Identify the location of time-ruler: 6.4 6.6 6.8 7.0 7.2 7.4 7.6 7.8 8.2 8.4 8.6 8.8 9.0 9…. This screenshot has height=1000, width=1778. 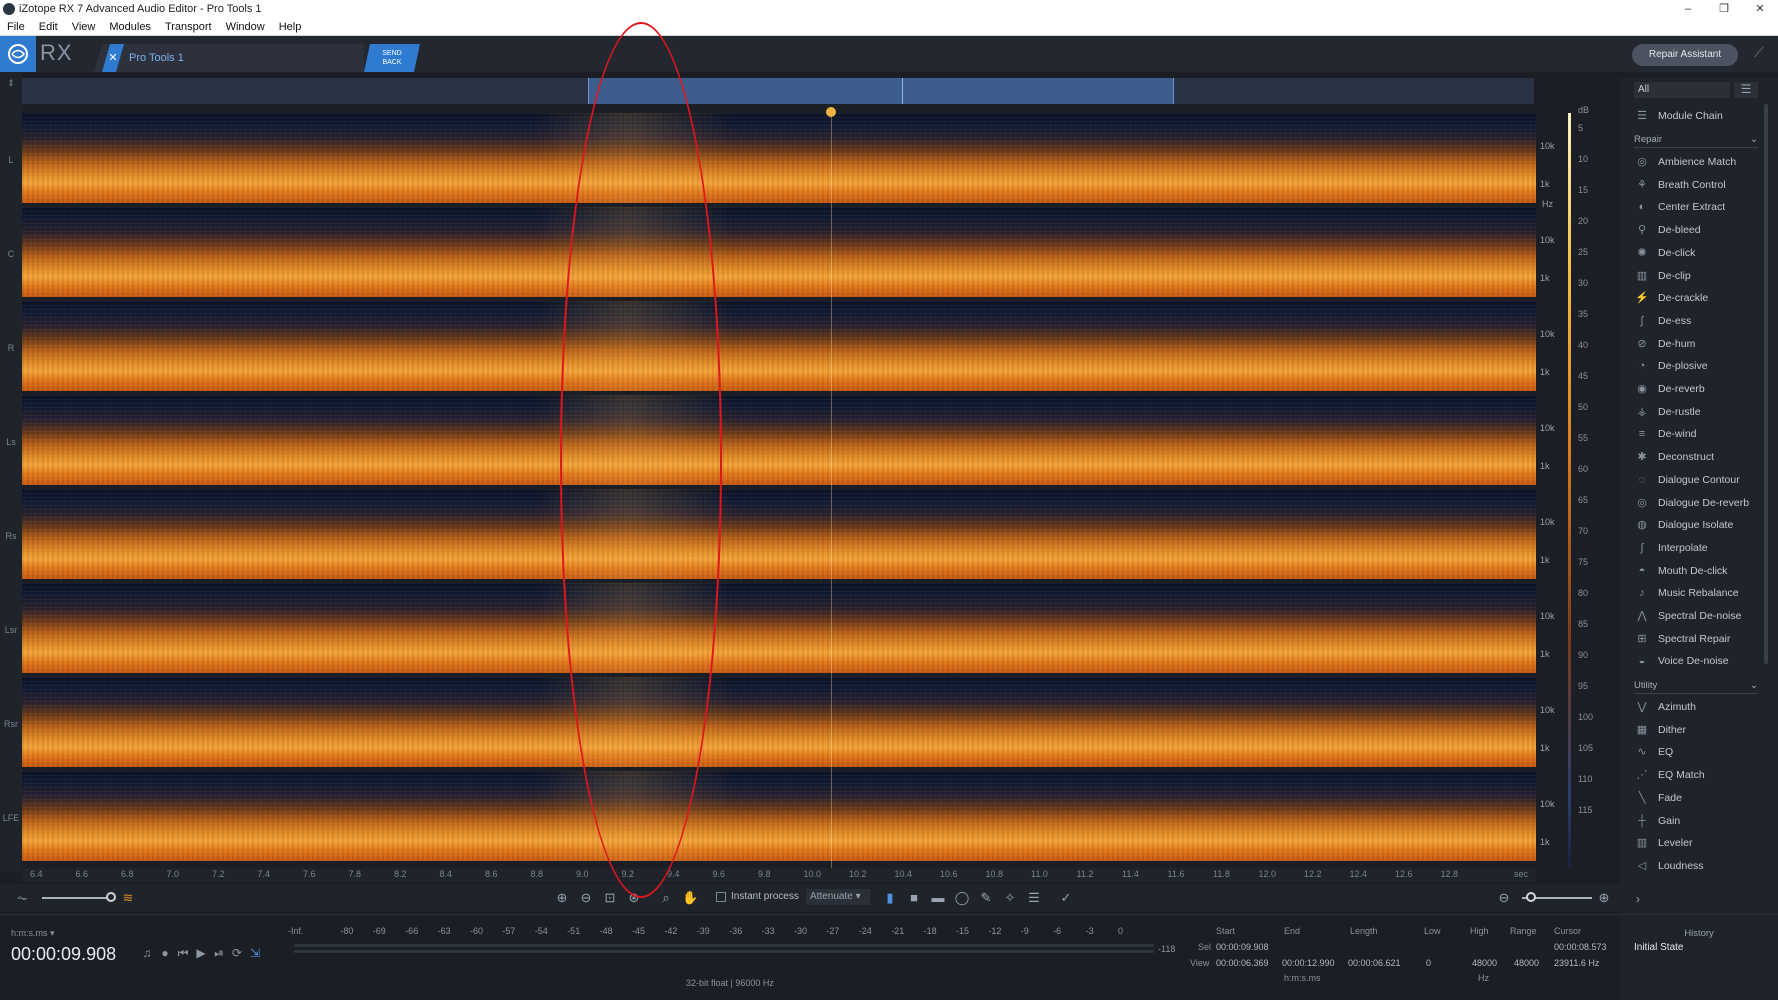
(779, 875).